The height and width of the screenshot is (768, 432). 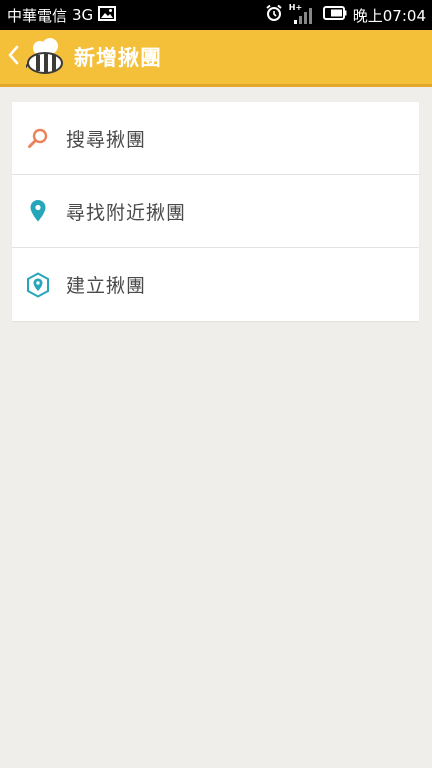 I want to click on back-chevron-icon, so click(x=13, y=57).